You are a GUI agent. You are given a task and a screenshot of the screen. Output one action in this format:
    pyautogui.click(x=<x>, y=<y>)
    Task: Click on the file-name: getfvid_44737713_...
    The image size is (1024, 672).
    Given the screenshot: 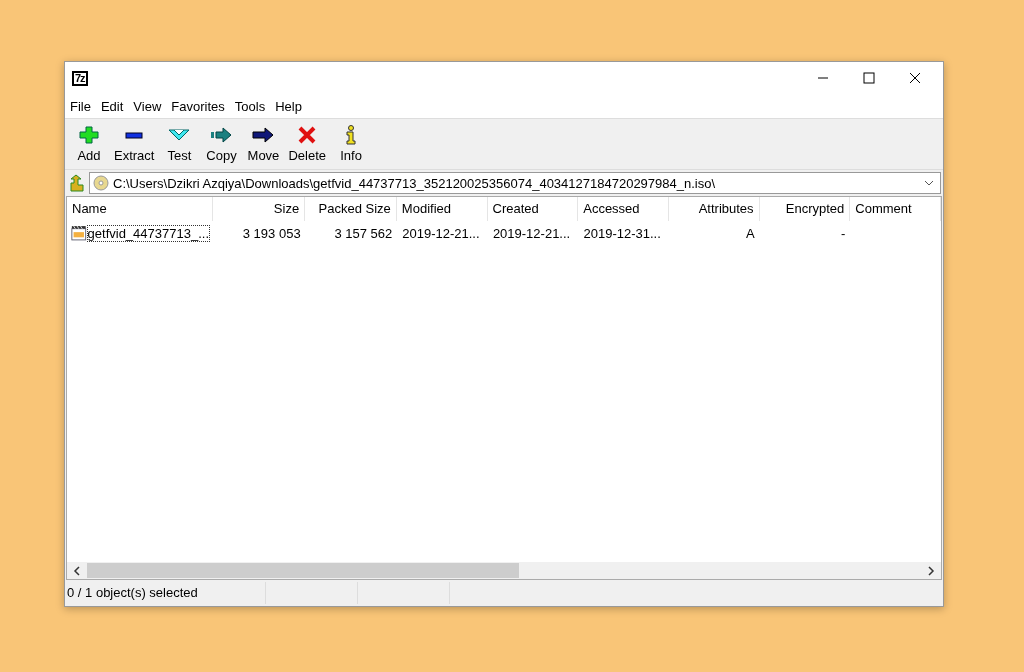 What is the action you would take?
    pyautogui.click(x=148, y=233)
    